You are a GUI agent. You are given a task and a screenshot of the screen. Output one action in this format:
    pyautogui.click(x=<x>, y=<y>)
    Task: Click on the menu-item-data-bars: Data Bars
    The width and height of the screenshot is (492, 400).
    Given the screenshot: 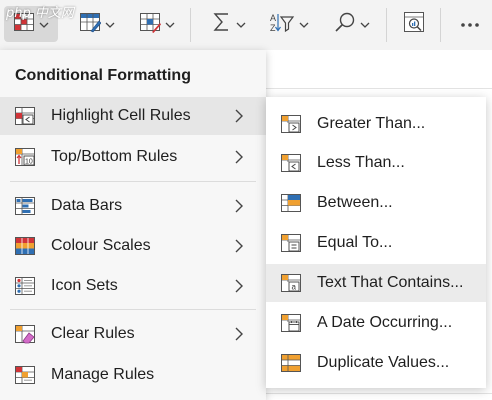 What is the action you would take?
    pyautogui.click(x=133, y=206)
    